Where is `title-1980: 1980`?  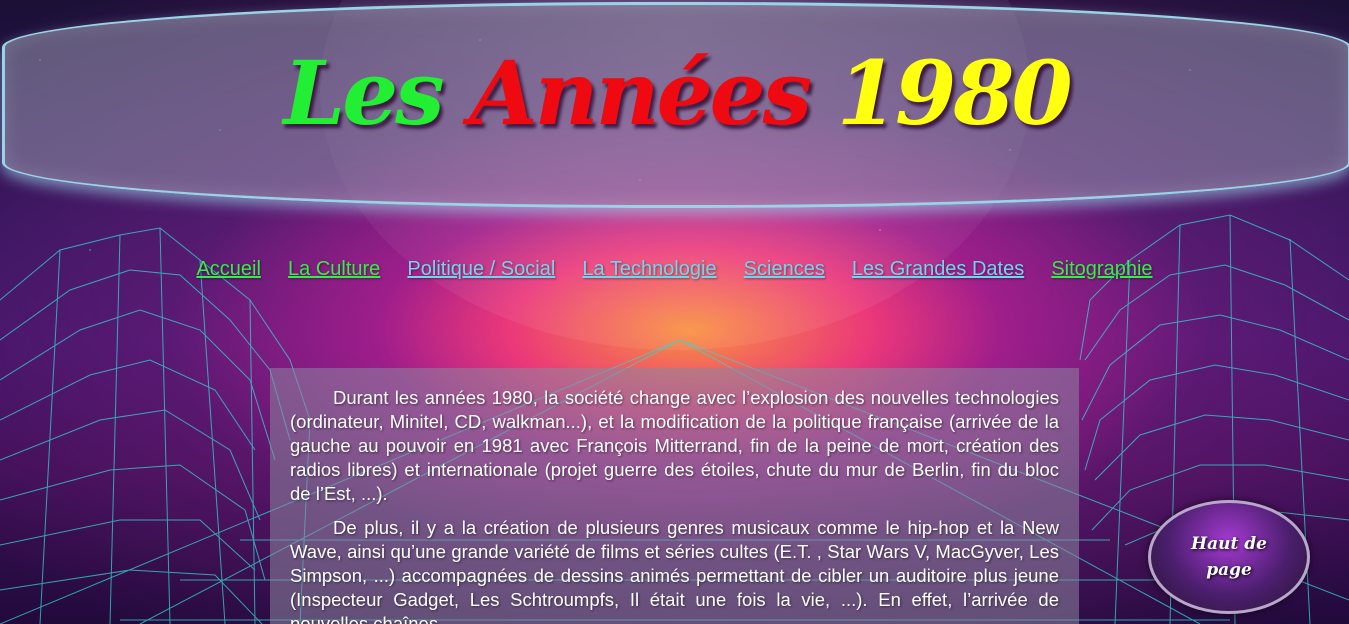 title-1980: 1980 is located at coordinates (954, 93).